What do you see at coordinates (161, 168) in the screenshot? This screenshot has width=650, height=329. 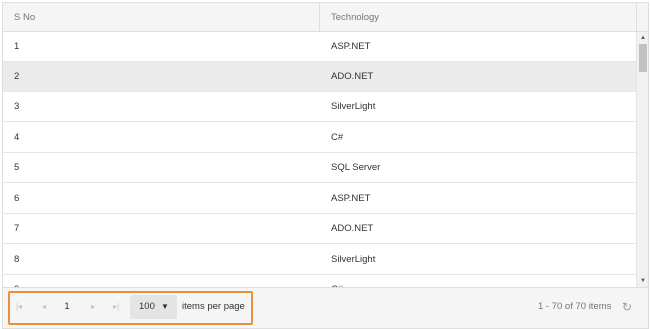 I see `cell-sno: 5` at bounding box center [161, 168].